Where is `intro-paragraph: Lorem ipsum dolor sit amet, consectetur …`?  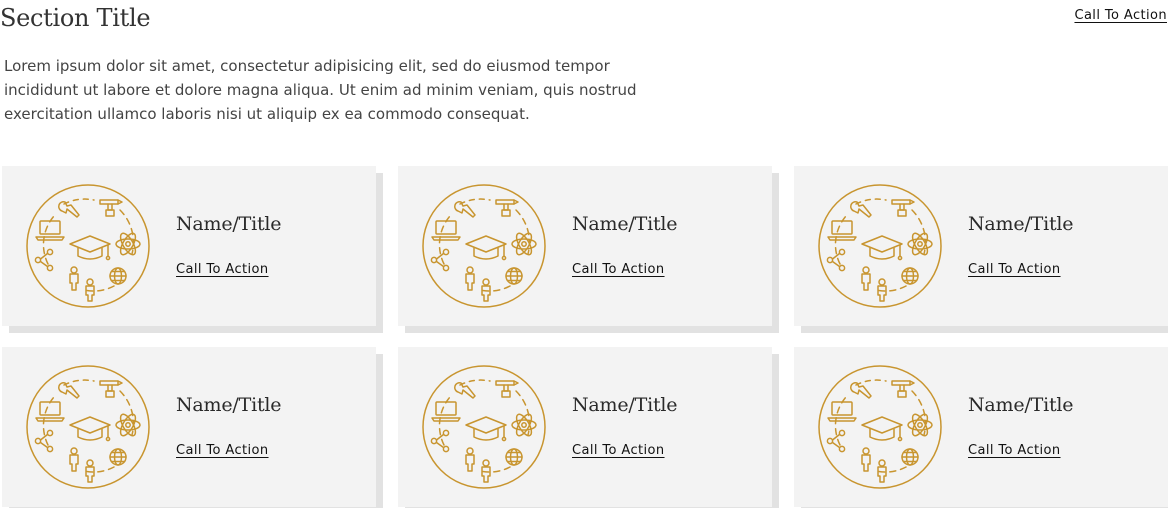 intro-paragraph: Lorem ipsum dolor sit amet, consectetur … is located at coordinates (320, 90).